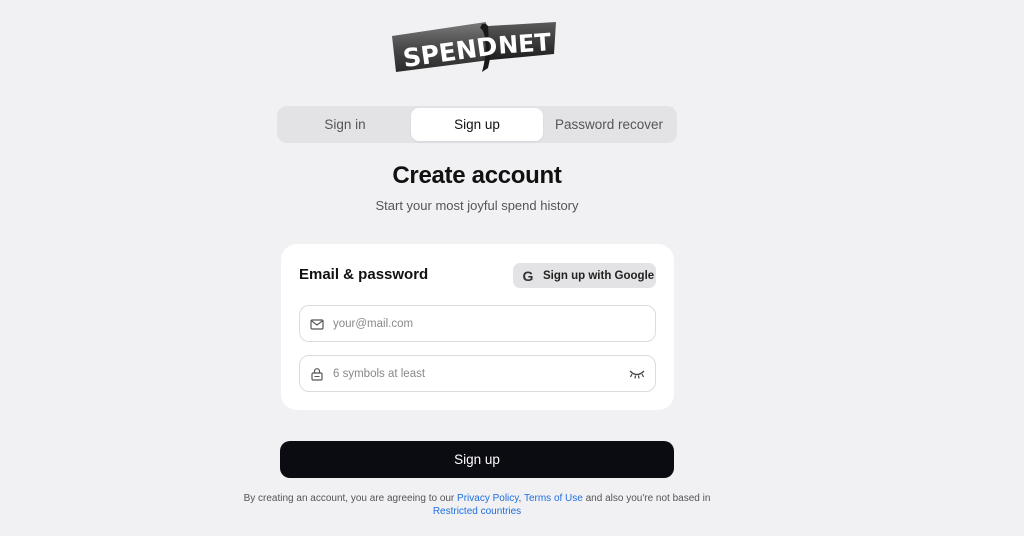 The height and width of the screenshot is (536, 1024). What do you see at coordinates (488, 498) in the screenshot?
I see `privacy-policy-link: Privacy Policy` at bounding box center [488, 498].